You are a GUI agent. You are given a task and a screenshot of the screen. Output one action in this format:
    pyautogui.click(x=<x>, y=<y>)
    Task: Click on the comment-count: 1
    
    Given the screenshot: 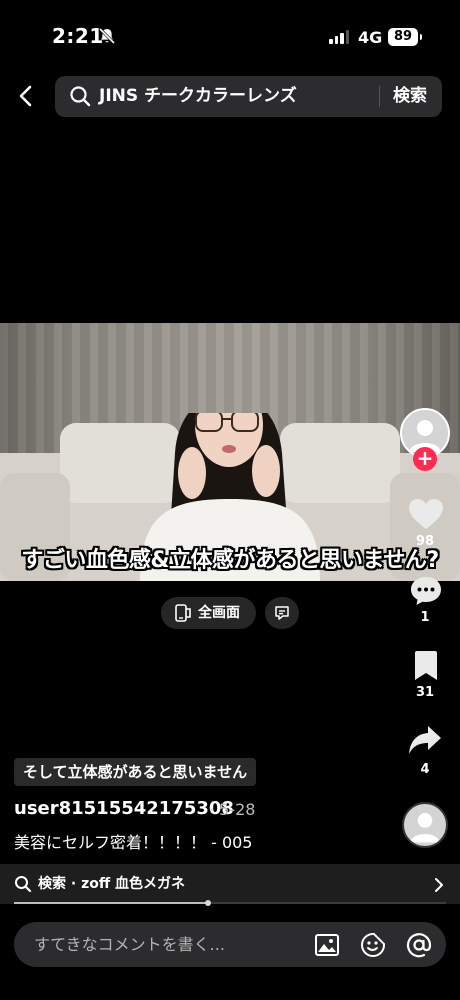 What is the action you would take?
    pyautogui.click(x=425, y=617)
    